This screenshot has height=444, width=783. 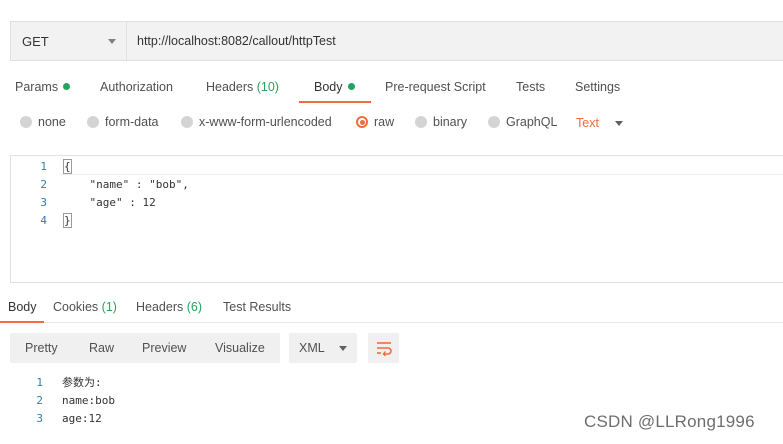 I want to click on format-label: XML, so click(x=312, y=348).